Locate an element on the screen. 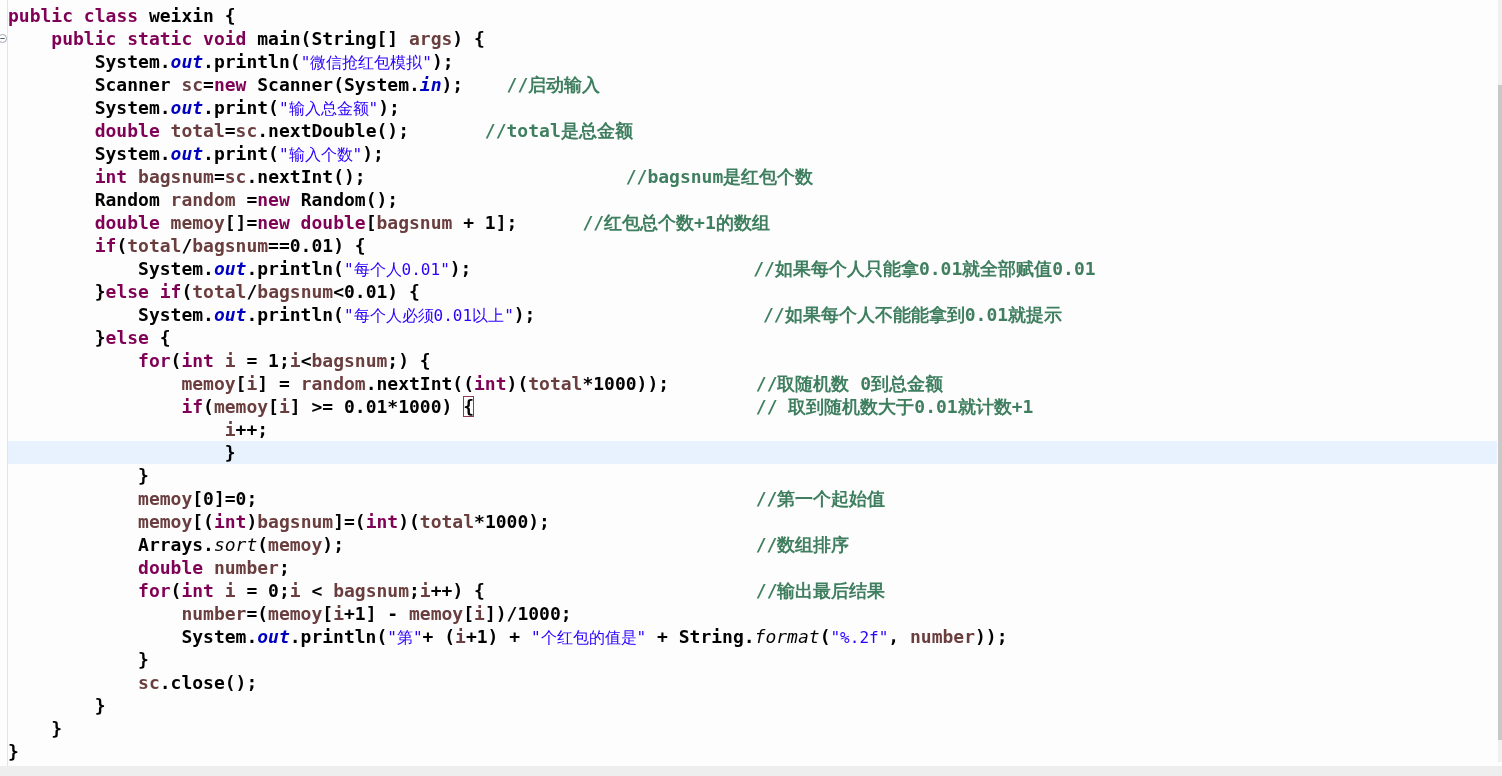 The width and height of the screenshot is (1502, 776). code-text: Arrays.sort(memoy); is located at coordinates (240, 544).